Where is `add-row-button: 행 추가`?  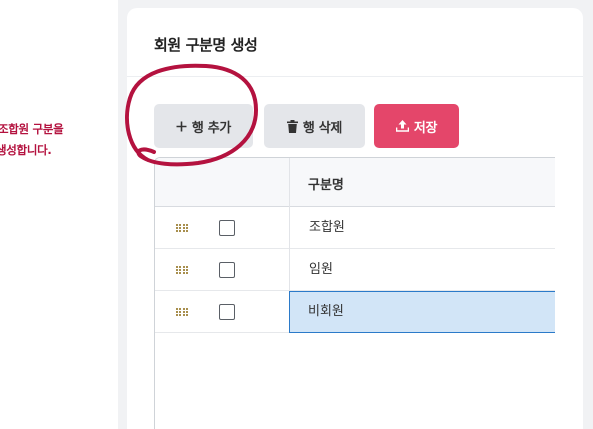 add-row-button: 행 추가 is located at coordinates (203, 126).